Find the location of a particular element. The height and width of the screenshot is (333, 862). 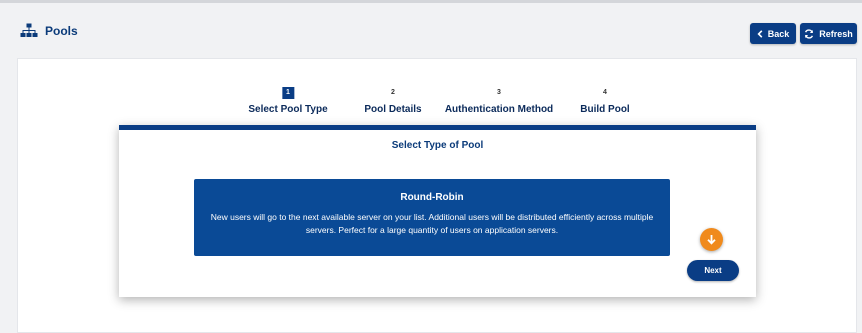

card-title: Select Type of Pool is located at coordinates (437, 145).